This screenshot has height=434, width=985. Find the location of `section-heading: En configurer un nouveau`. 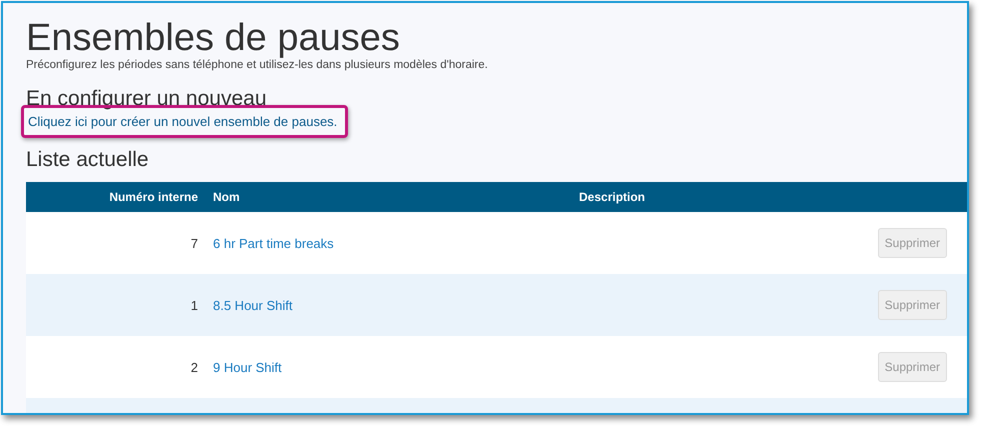

section-heading: En configurer un nouveau is located at coordinates (147, 99).